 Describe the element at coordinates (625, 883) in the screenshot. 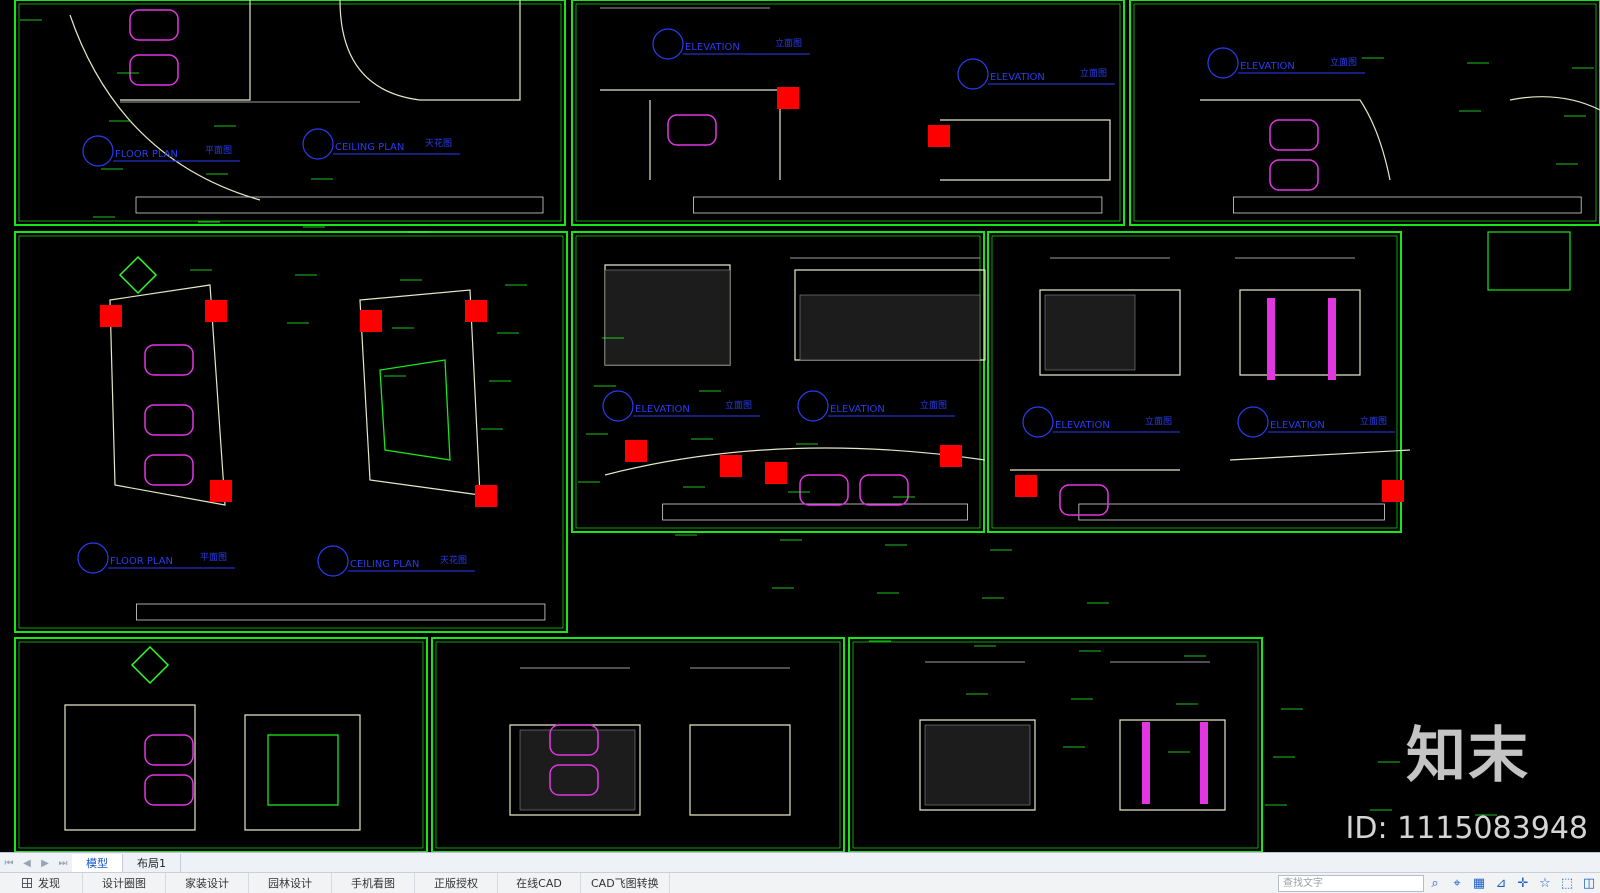

I see `cad-convert-button: CAD飞图转换` at that location.